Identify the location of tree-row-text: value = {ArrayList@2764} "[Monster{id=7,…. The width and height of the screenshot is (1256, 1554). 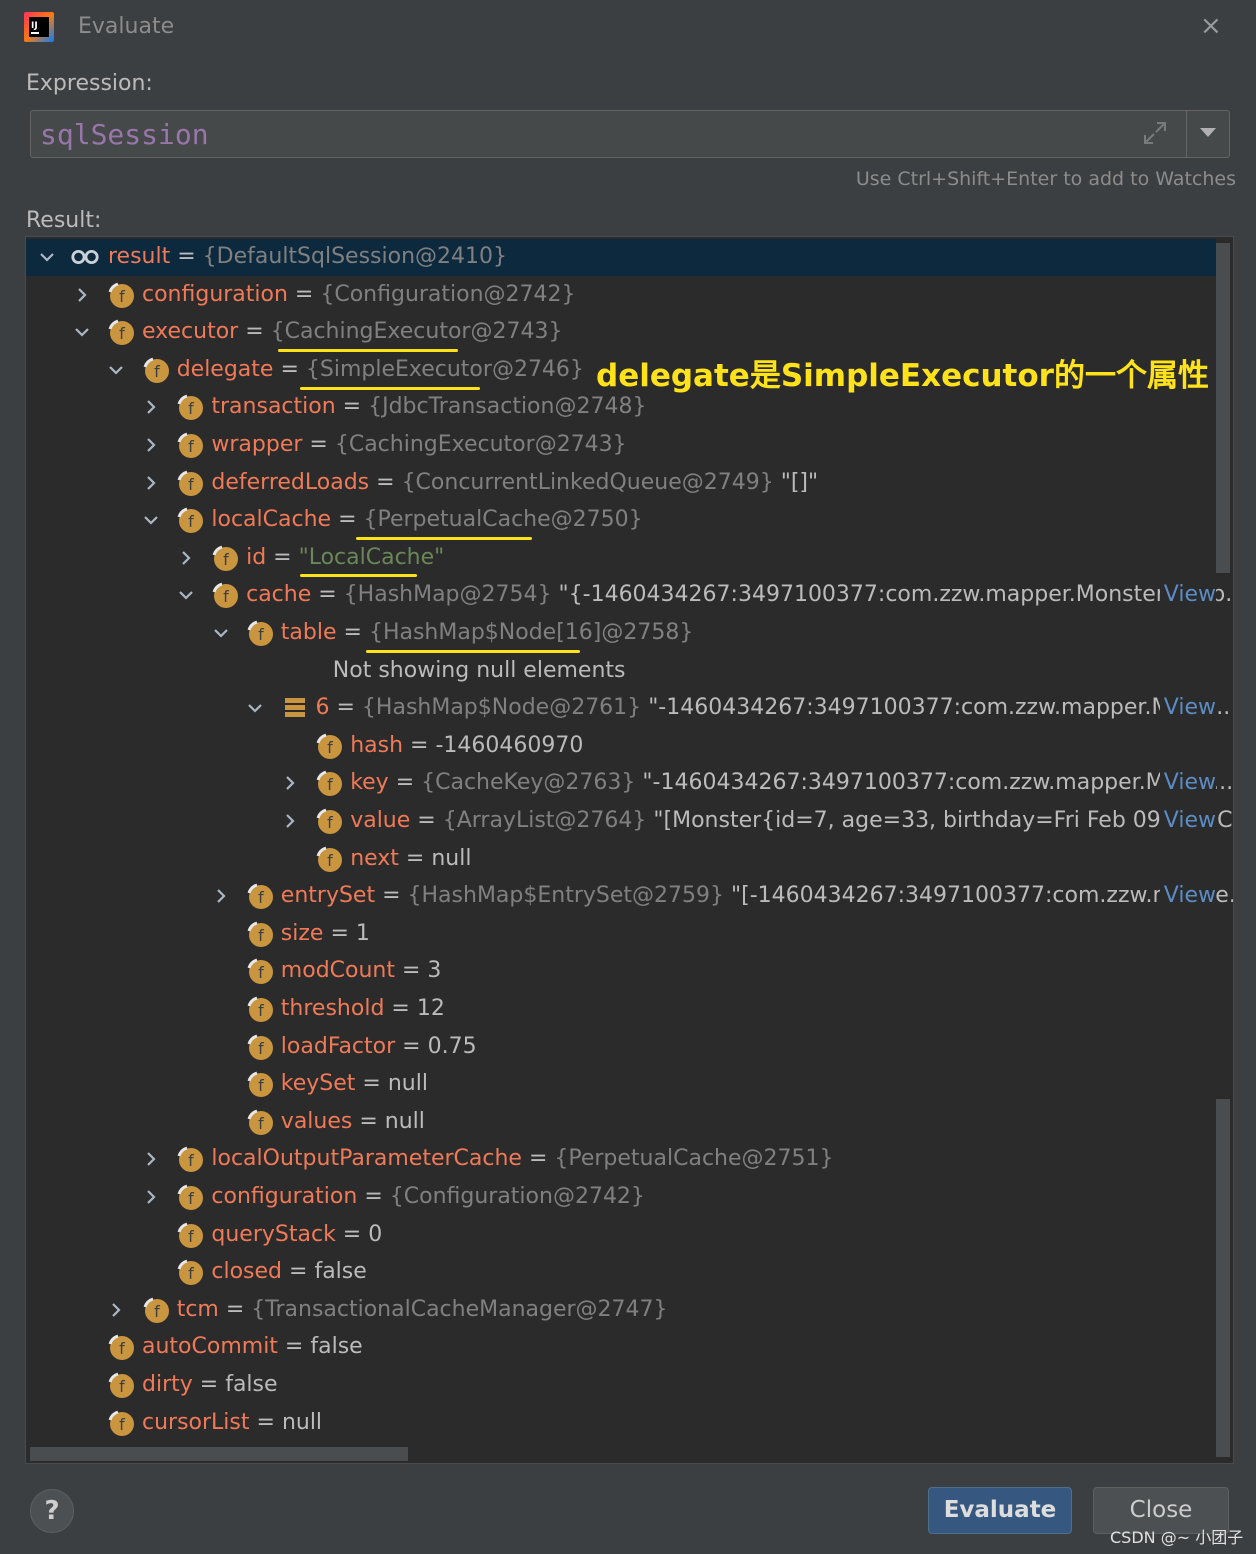
(791, 821).